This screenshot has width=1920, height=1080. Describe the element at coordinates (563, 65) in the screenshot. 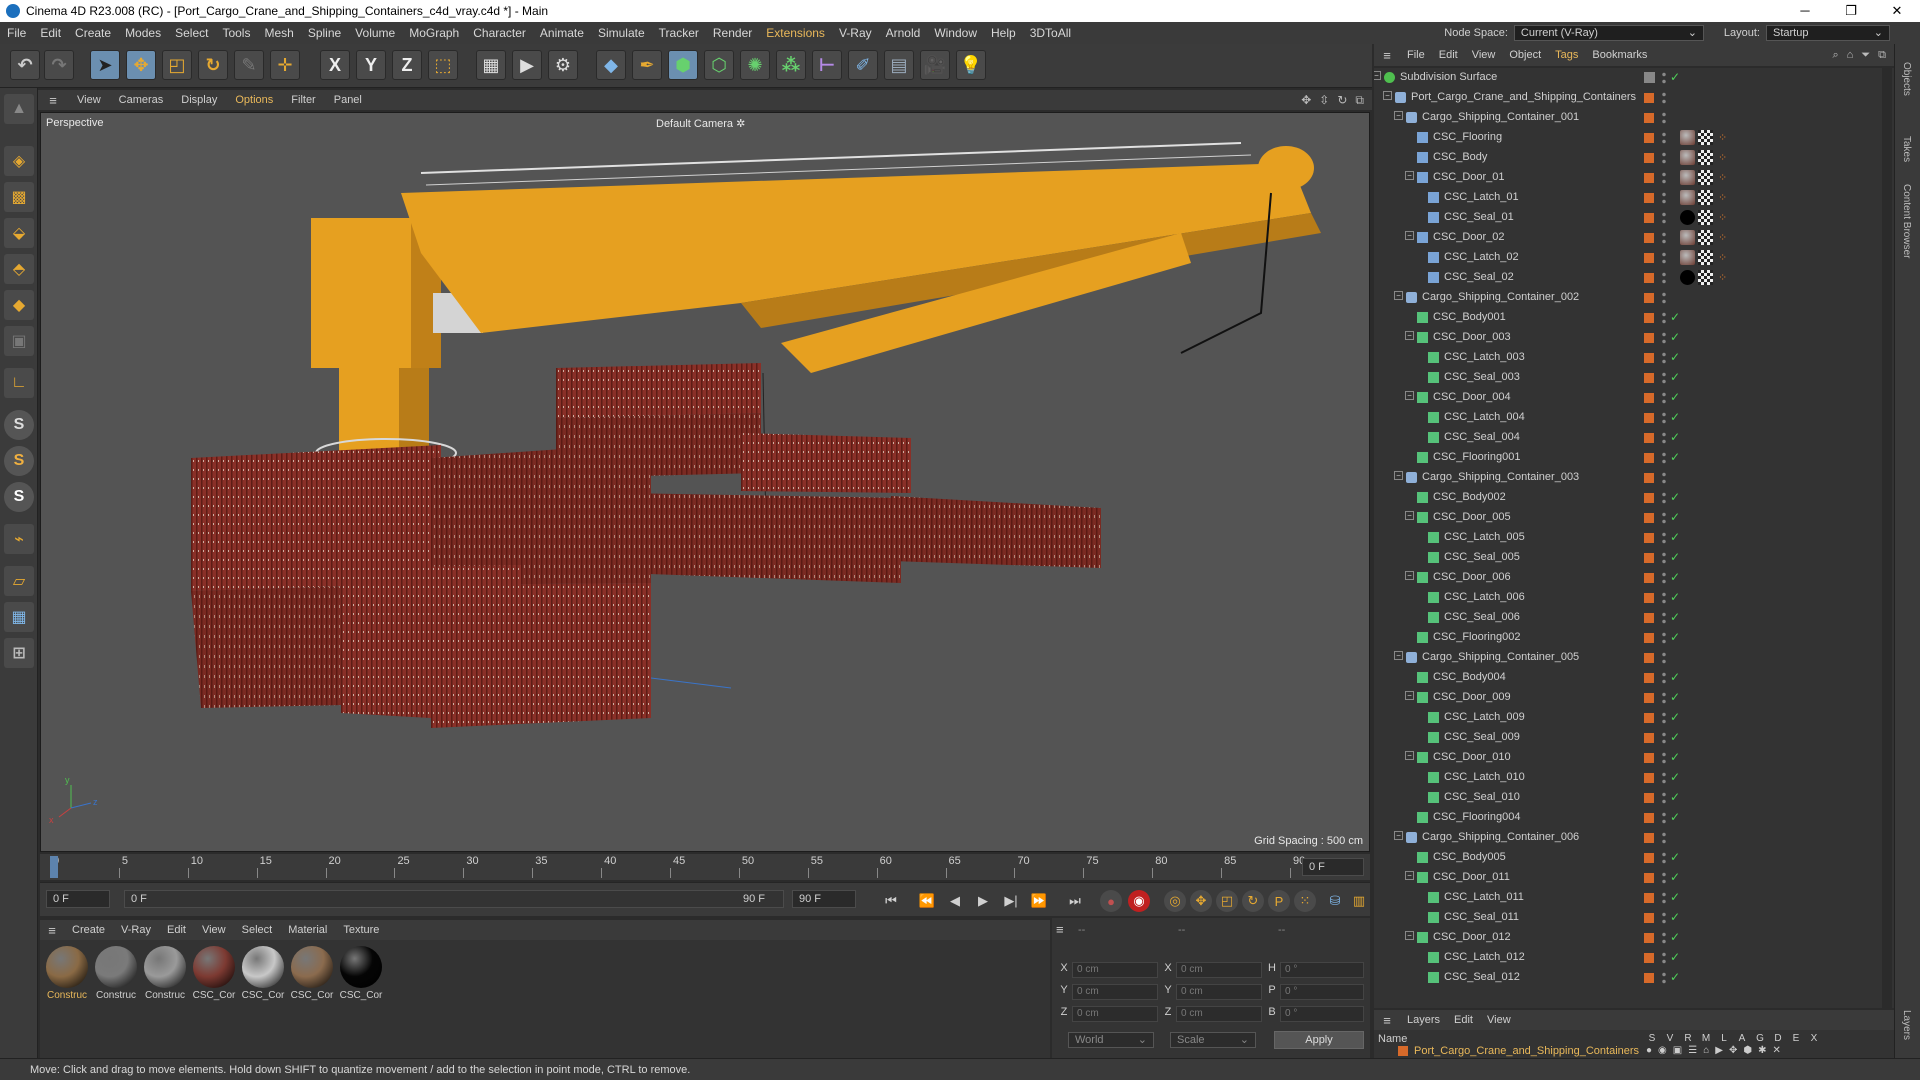

I see `render-settings-icon: ⚙` at that location.